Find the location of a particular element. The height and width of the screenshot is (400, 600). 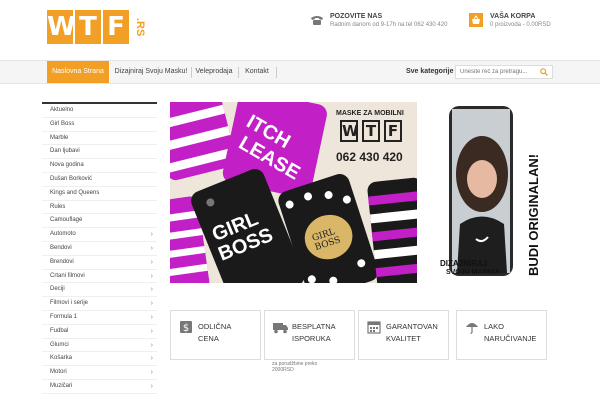

sidebar-category-item: Filmovi i serije › is located at coordinates (99, 304).